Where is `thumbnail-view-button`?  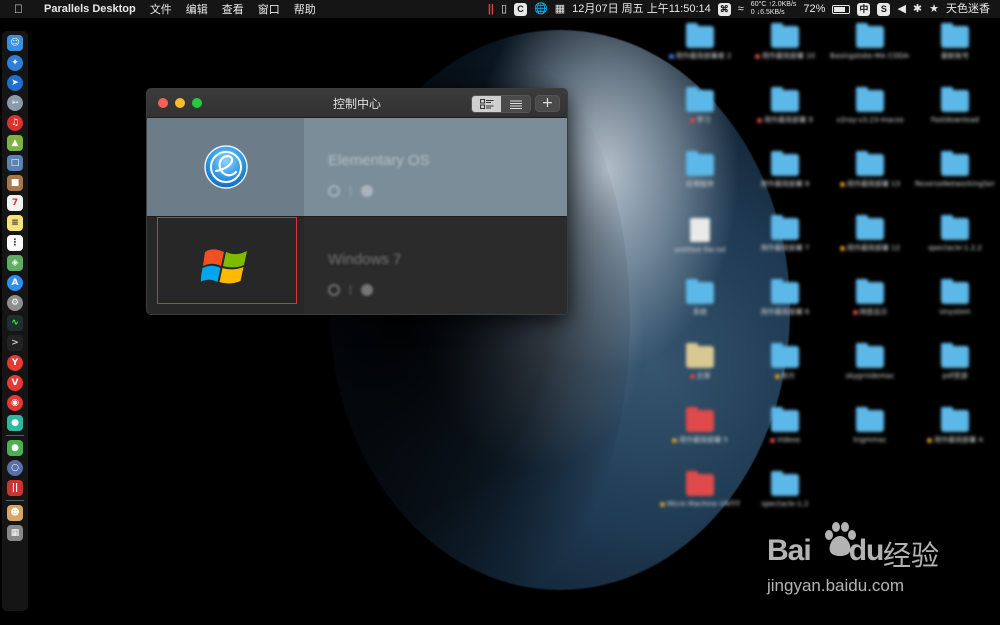 thumbnail-view-button is located at coordinates (486, 104).